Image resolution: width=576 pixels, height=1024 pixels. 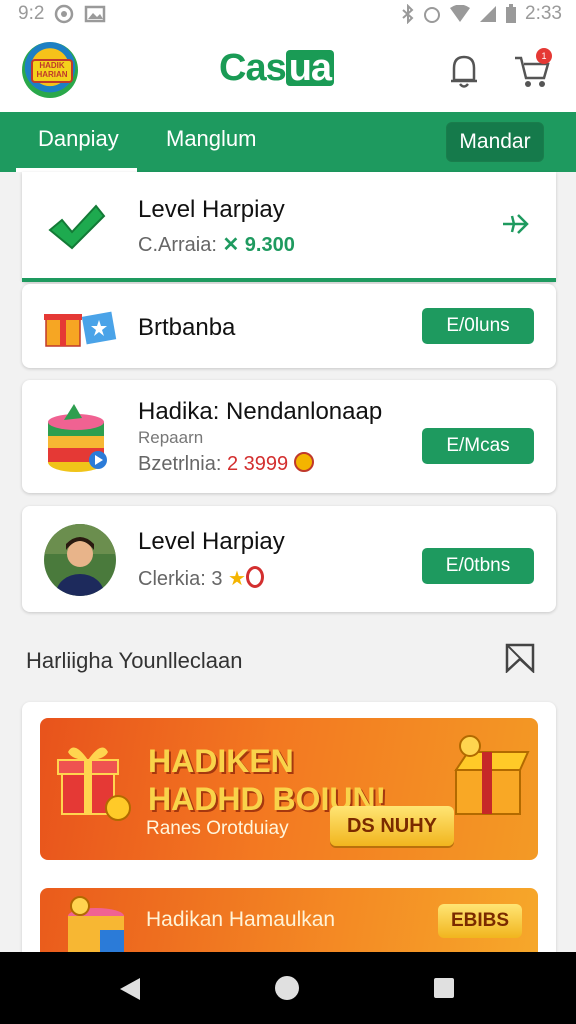 What do you see at coordinates (177, 245) in the screenshot?
I see `card-sub-label: C.Arraia:` at bounding box center [177, 245].